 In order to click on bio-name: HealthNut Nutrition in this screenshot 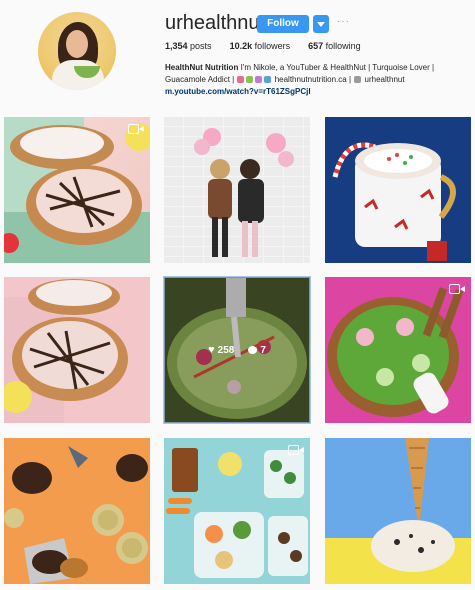, I will do `click(202, 67)`.